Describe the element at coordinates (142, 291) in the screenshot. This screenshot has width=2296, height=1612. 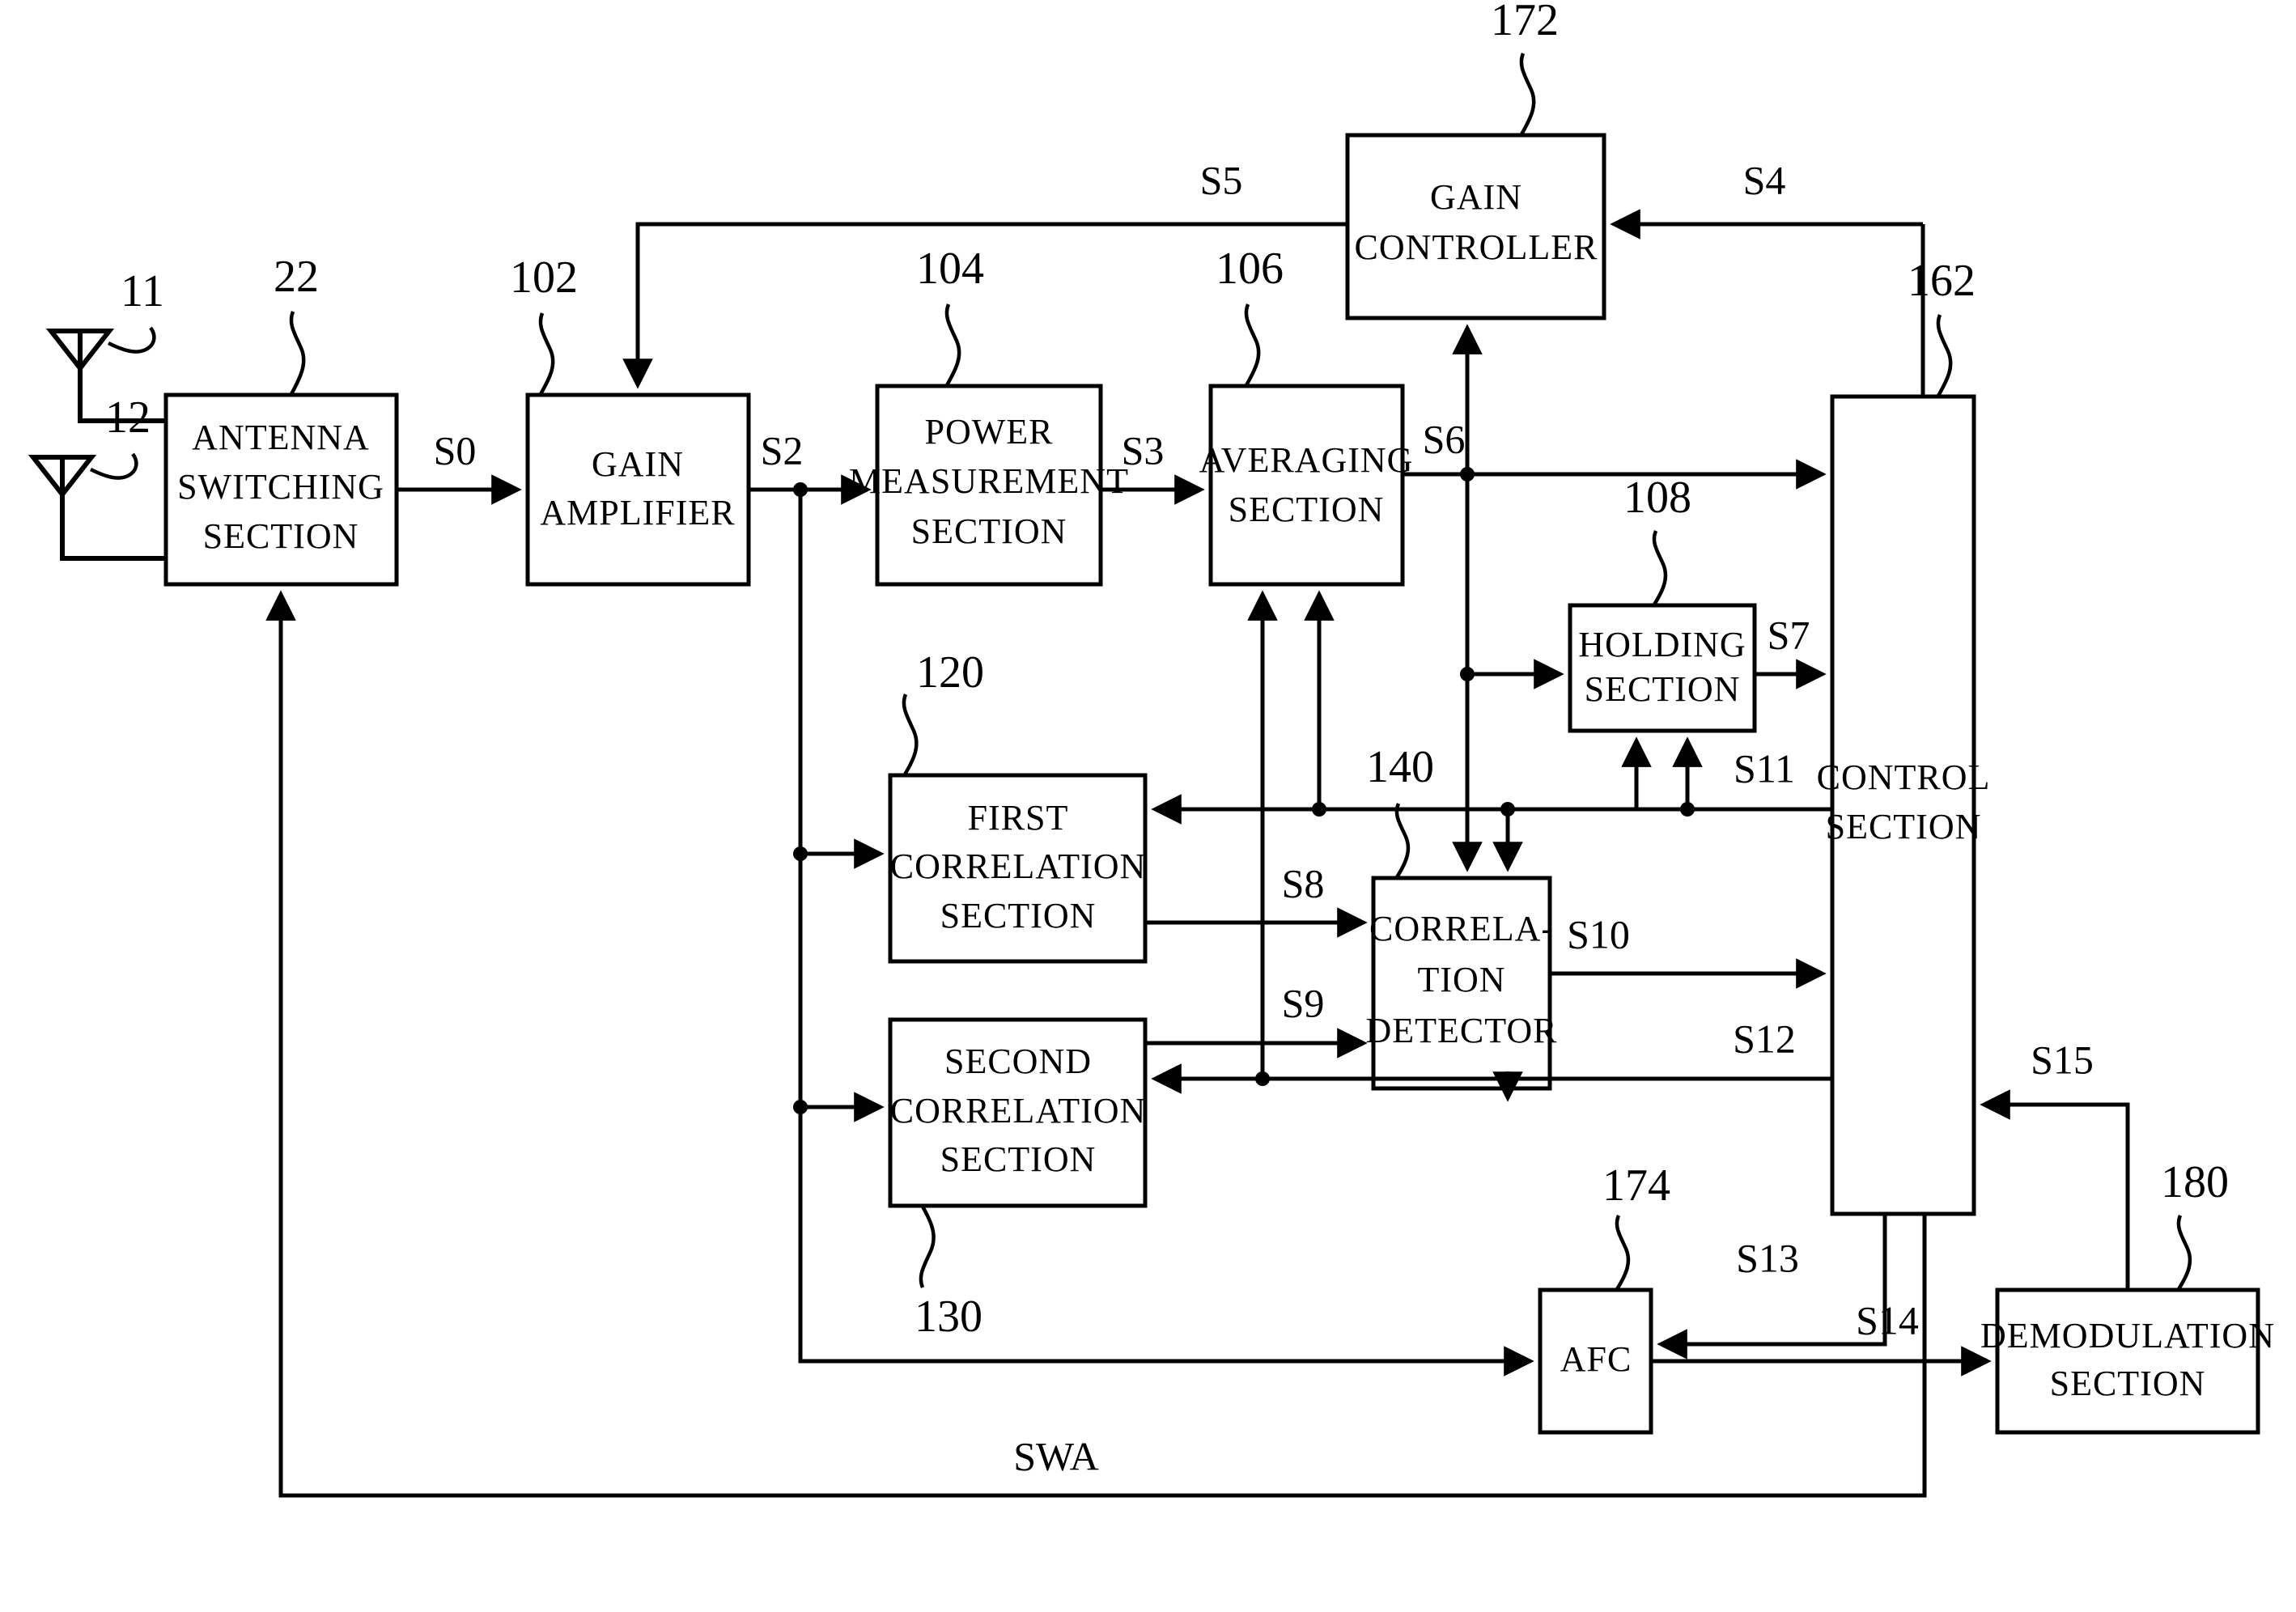
I see `ref-number-11: 11` at that location.